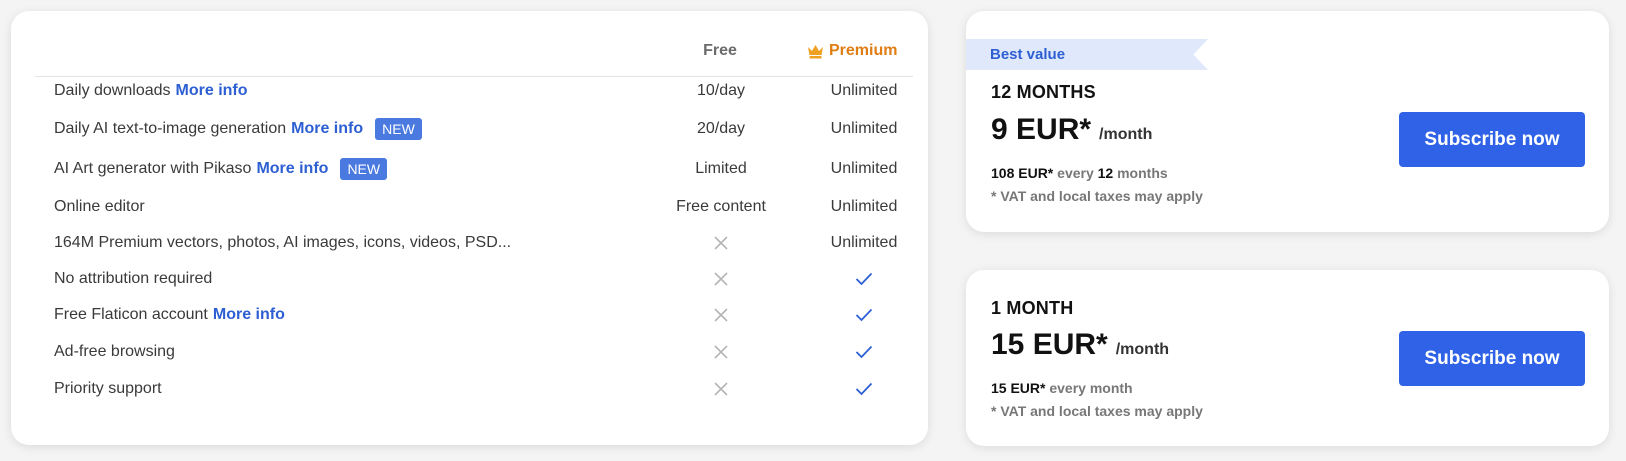  What do you see at coordinates (1087, 54) in the screenshot?
I see `best-value-ribbon: Best value` at bounding box center [1087, 54].